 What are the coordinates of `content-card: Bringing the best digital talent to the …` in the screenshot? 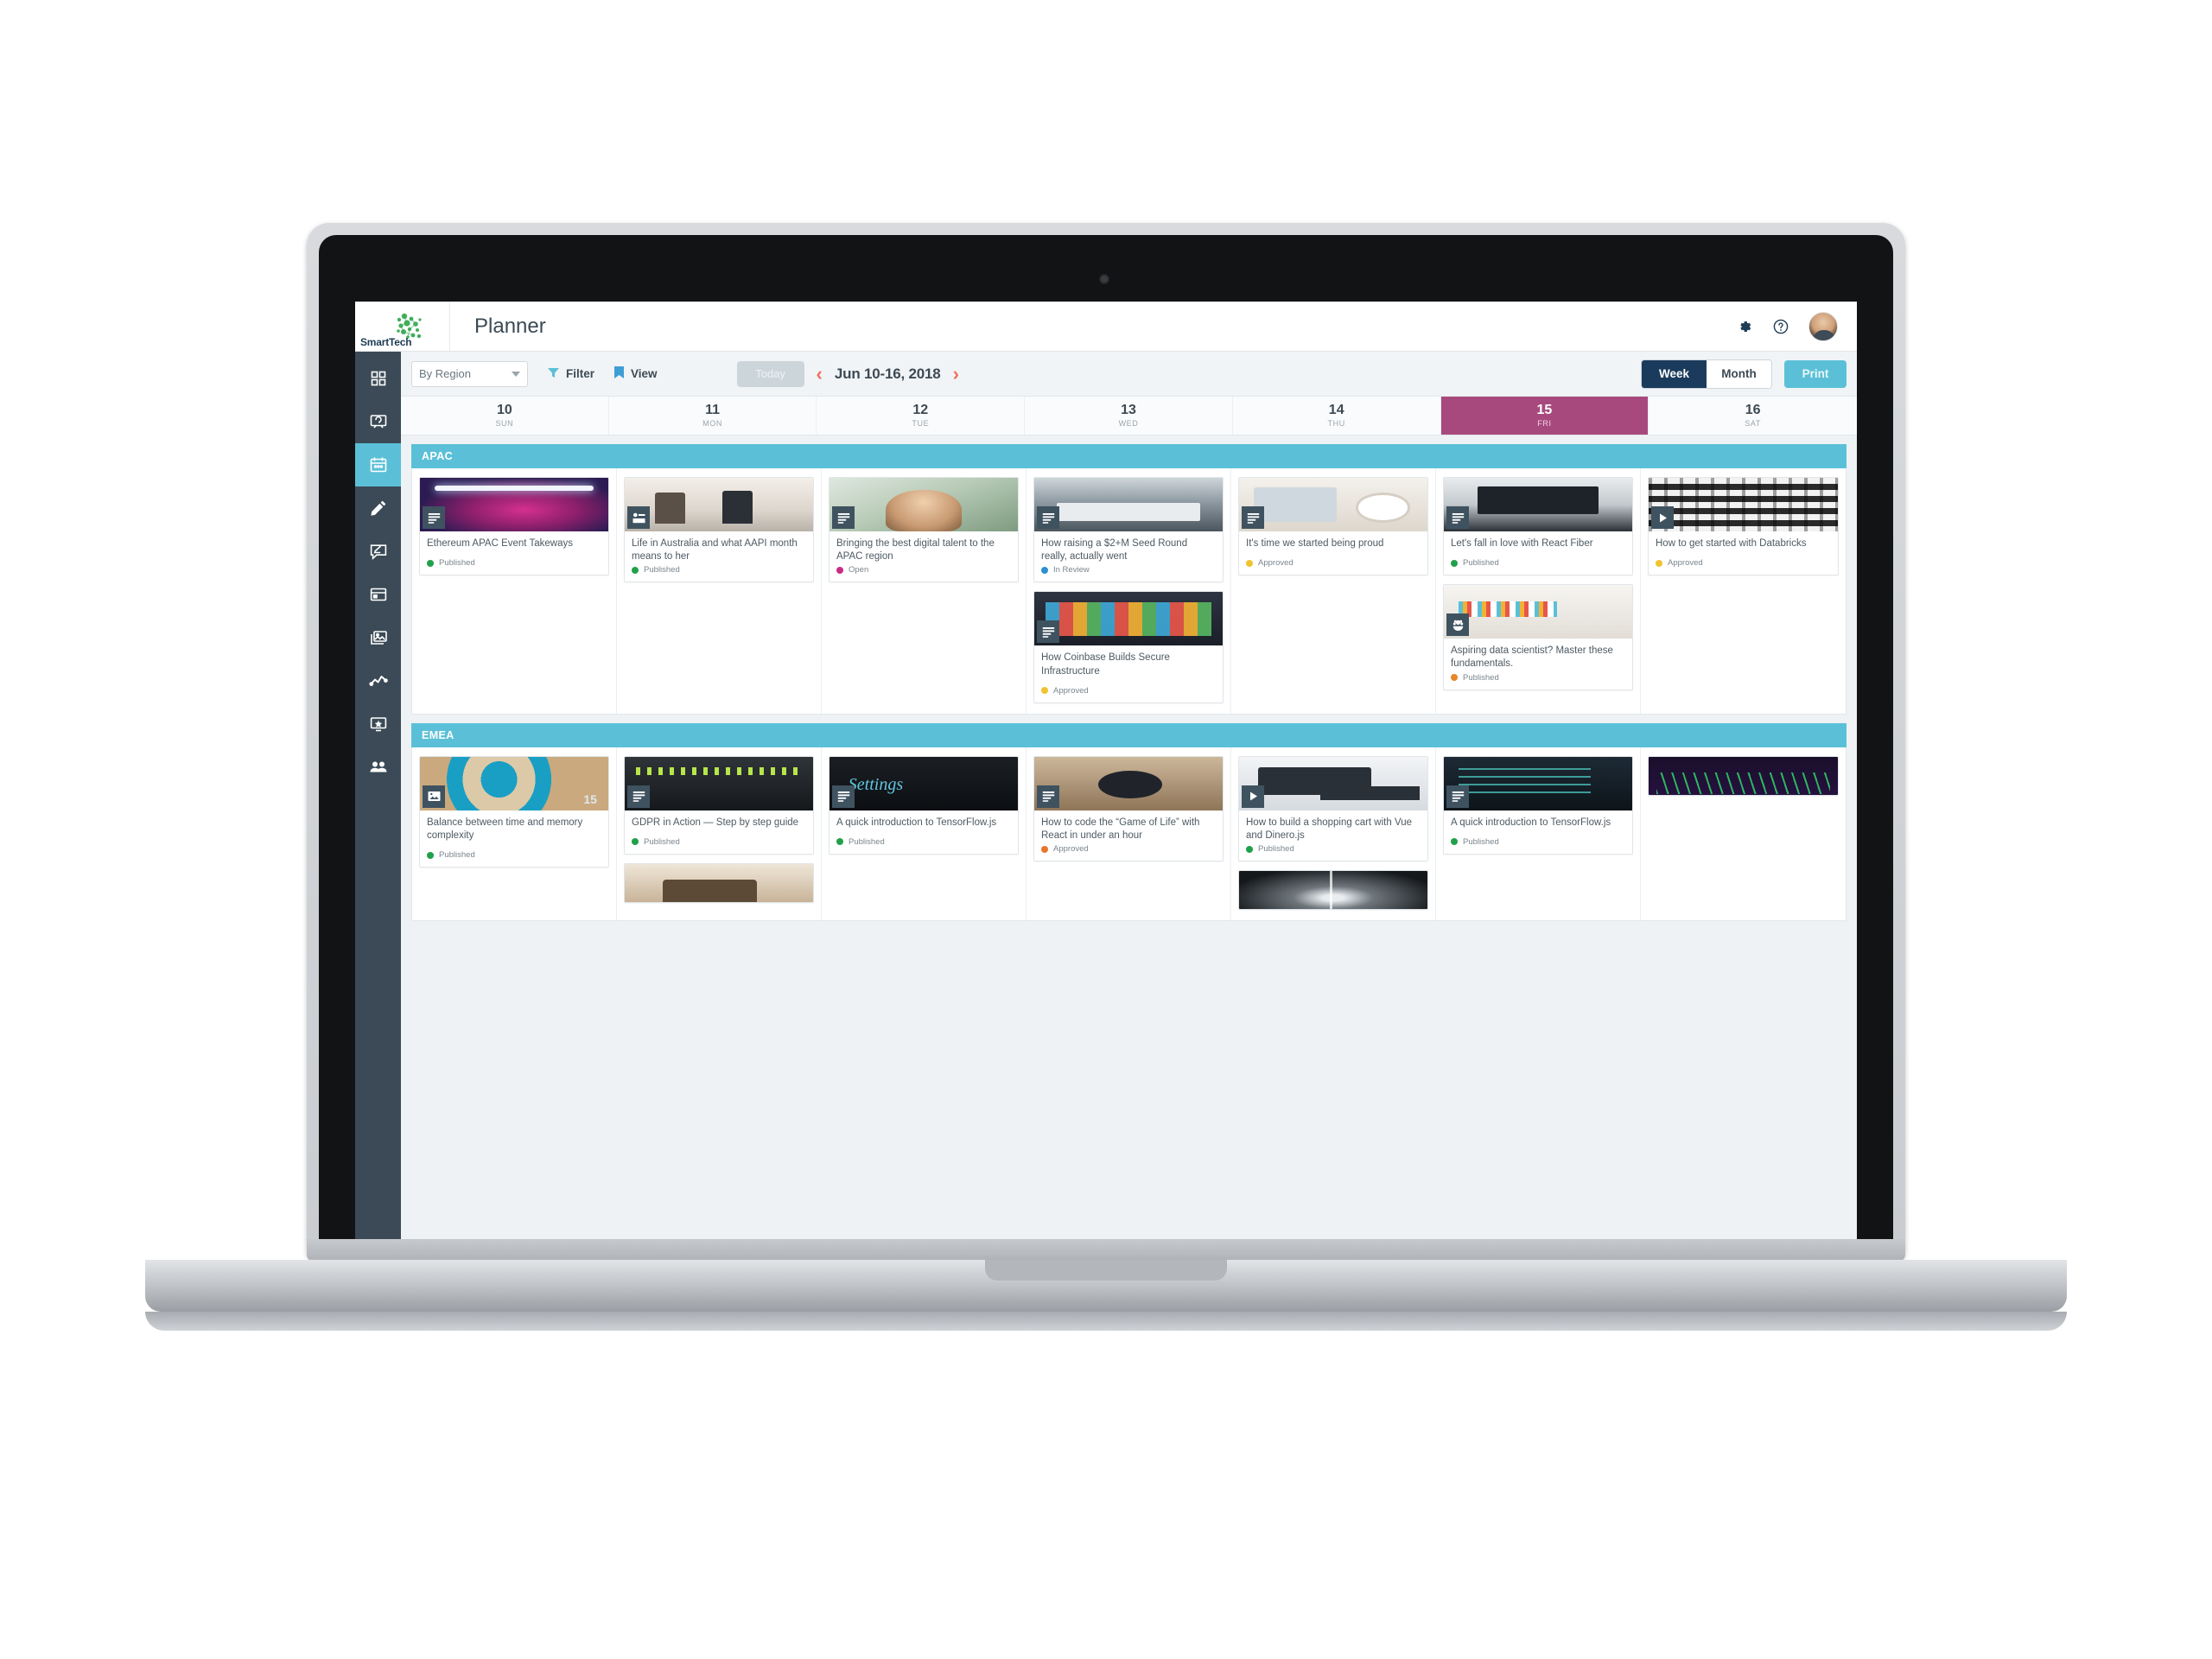 It's located at (924, 530).